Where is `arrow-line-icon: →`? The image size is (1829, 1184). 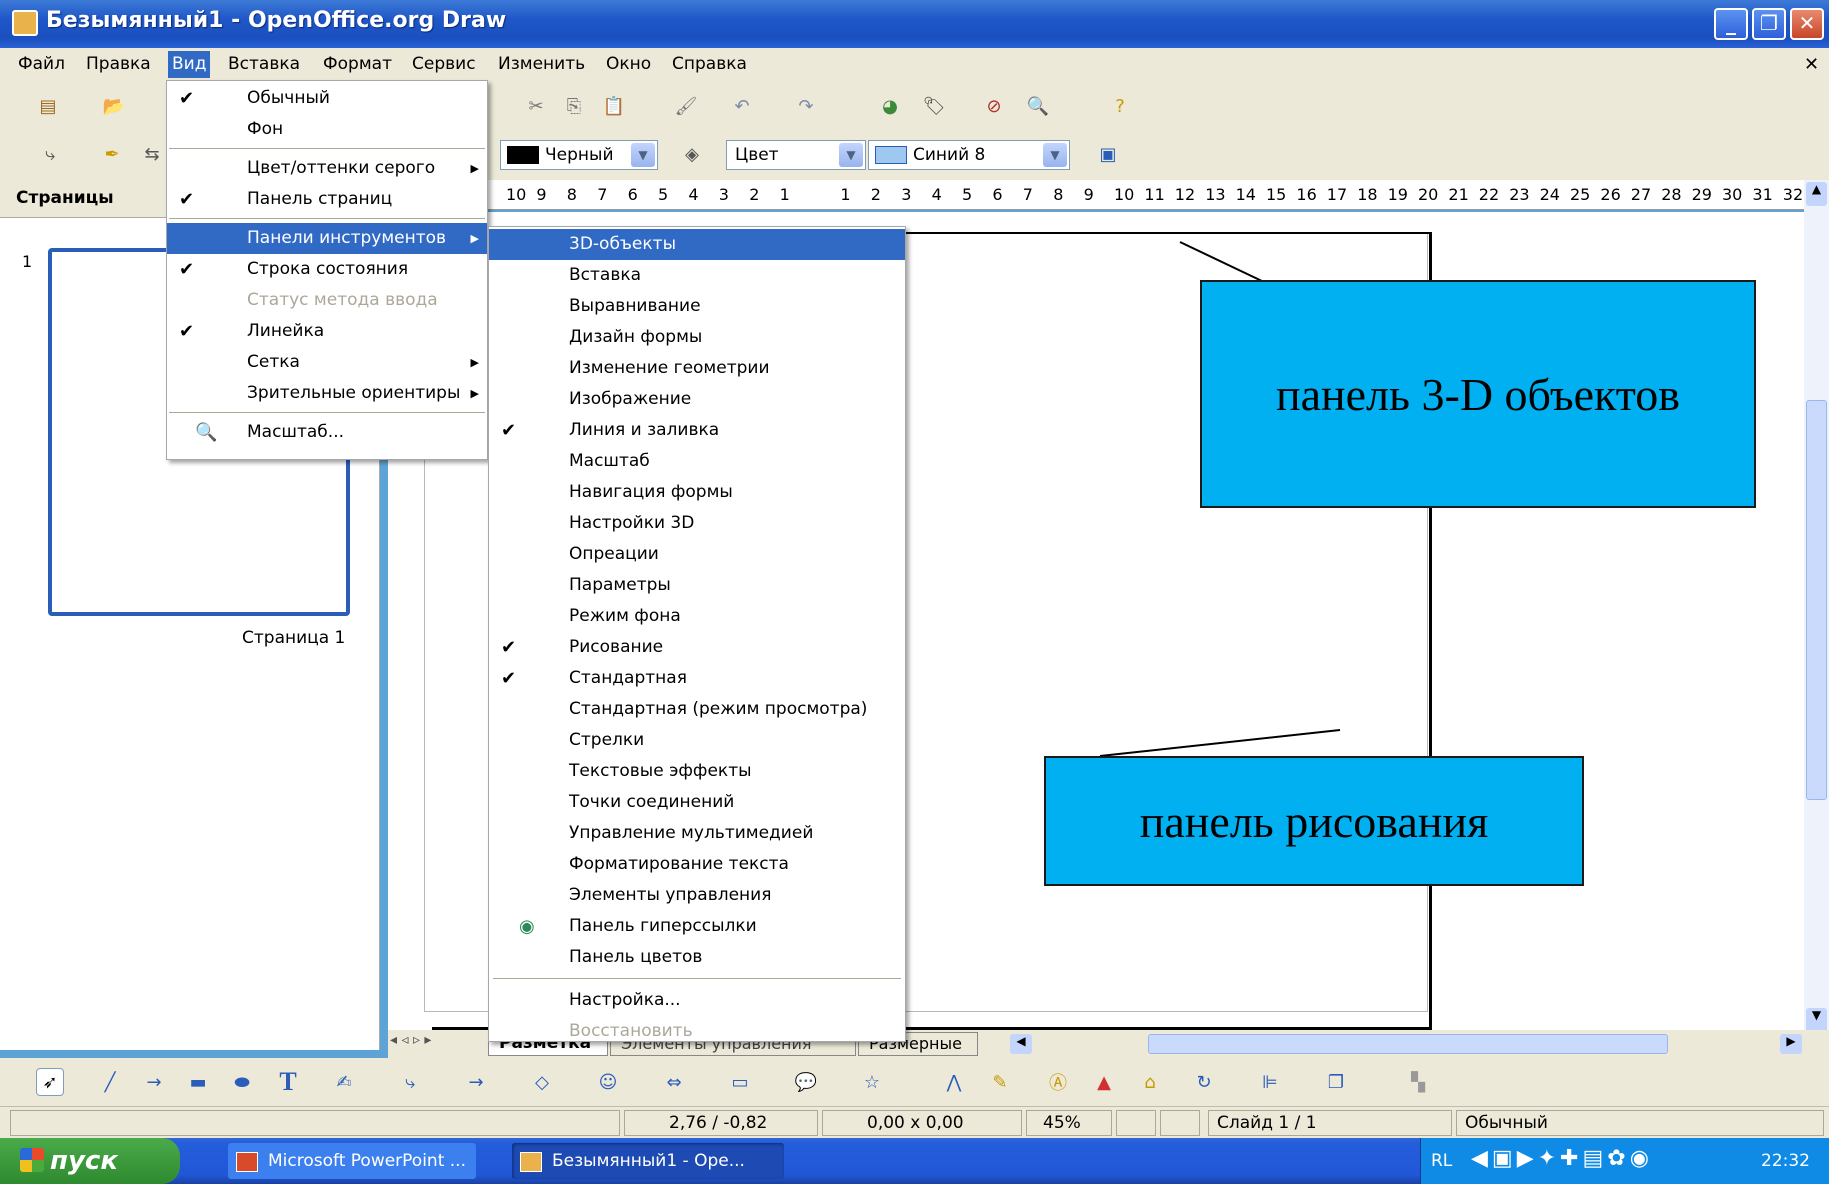 arrow-line-icon: → is located at coordinates (154, 1082).